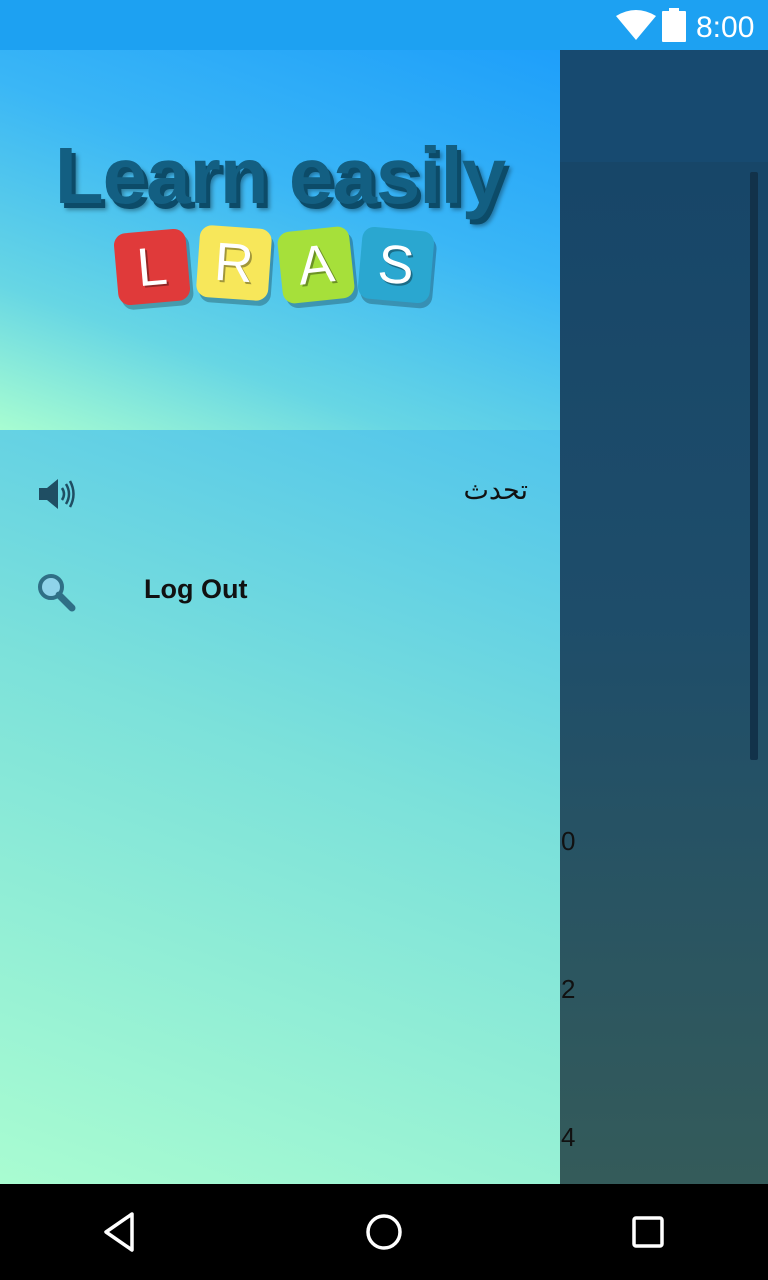 This screenshot has width=768, height=1280. Describe the element at coordinates (280, 590) in the screenshot. I see `menu-item-logout: Log Out` at that location.